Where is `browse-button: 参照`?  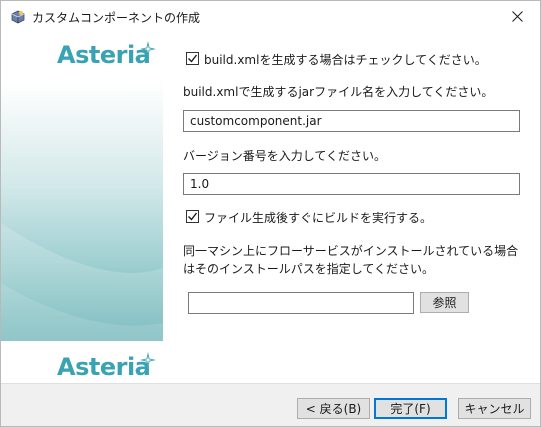
browse-button: 参照 is located at coordinates (444, 302).